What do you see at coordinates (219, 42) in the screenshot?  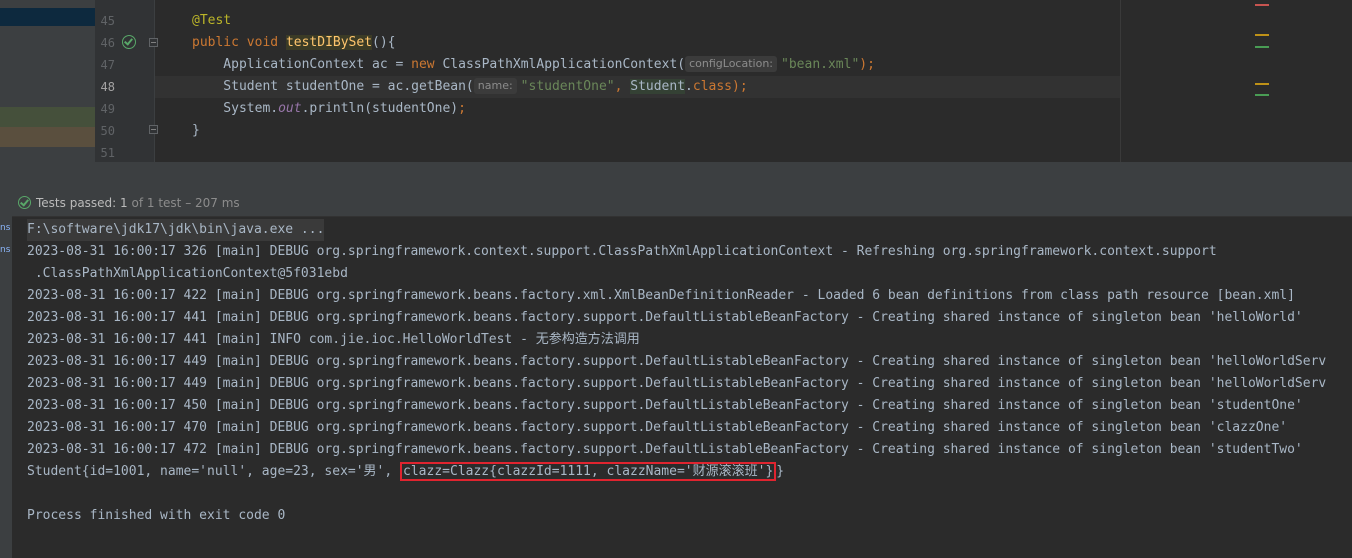 I see `code-token: public` at bounding box center [219, 42].